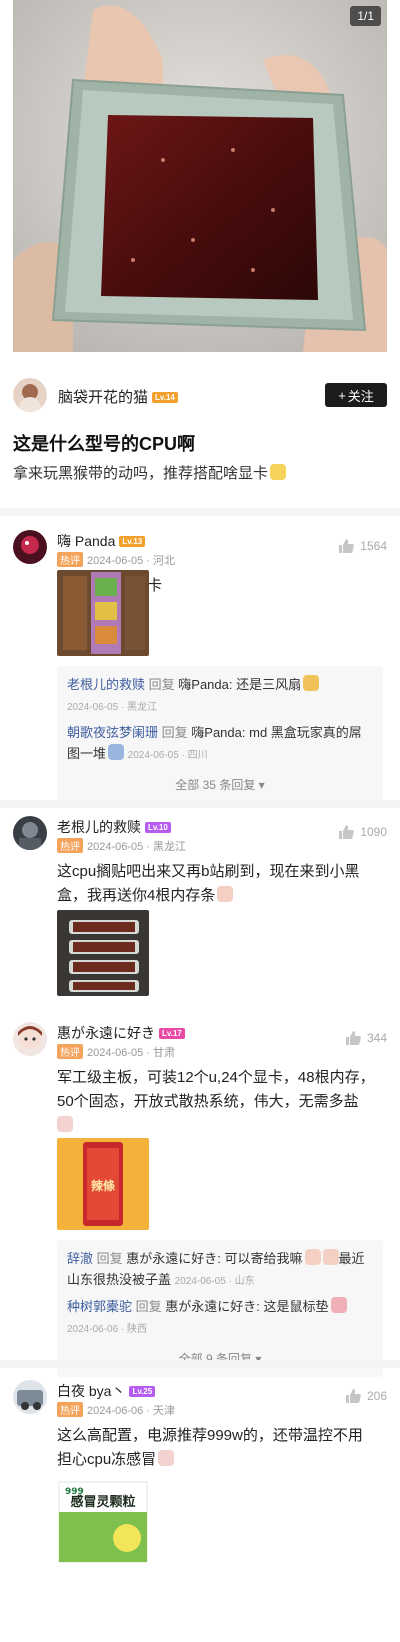  I want to click on commenter-name: 惠が永遠に好き Lv.17, so click(121, 1033).